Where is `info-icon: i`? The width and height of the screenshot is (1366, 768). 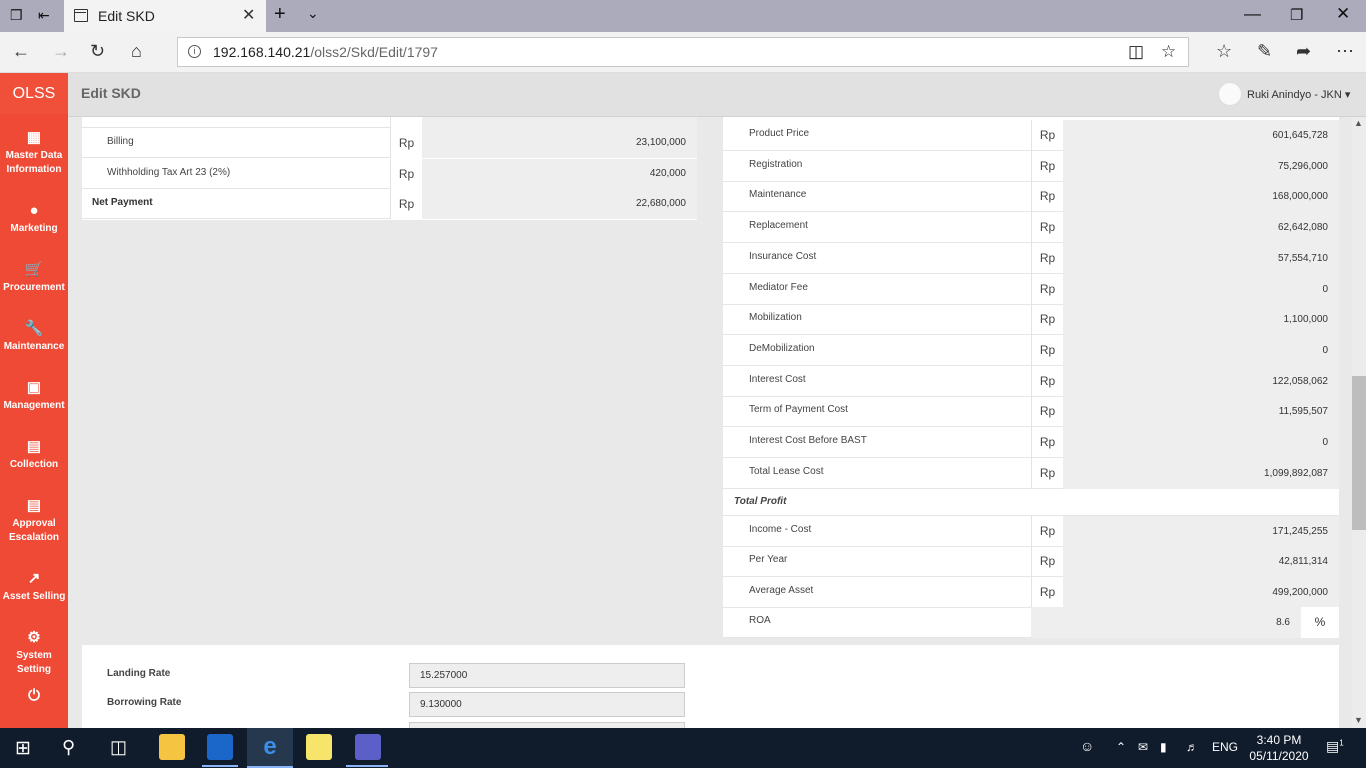
info-icon: i is located at coordinates (194, 51).